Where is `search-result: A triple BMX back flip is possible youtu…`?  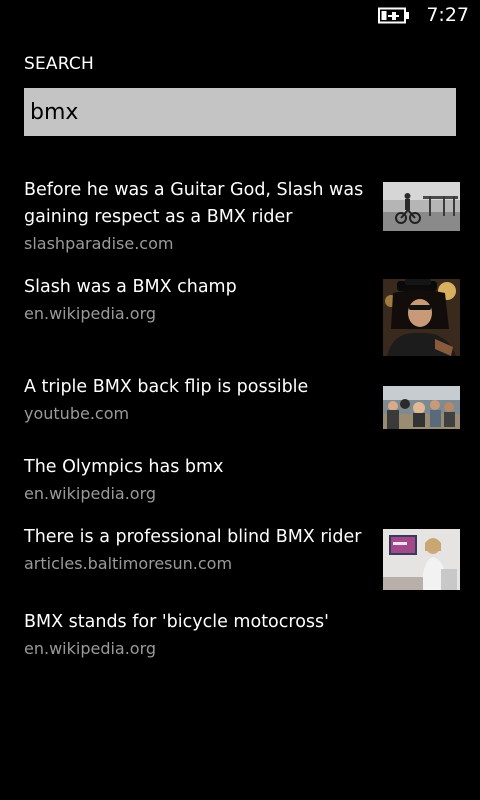
search-result: A triple BMX back flip is possible youtu… is located at coordinates (242, 401).